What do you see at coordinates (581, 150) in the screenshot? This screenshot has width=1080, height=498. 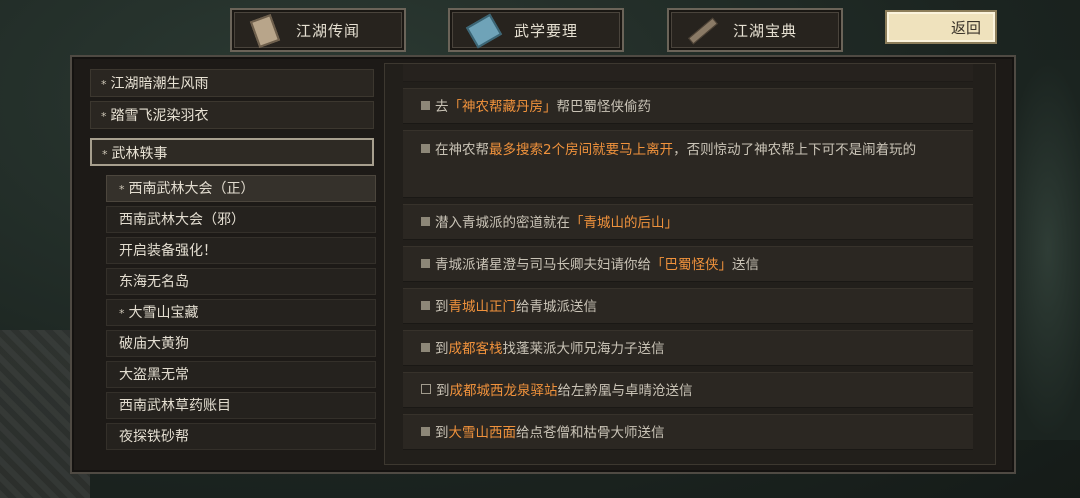 I see `highlight-text: 最多搜索2个房间就要马上离开` at bounding box center [581, 150].